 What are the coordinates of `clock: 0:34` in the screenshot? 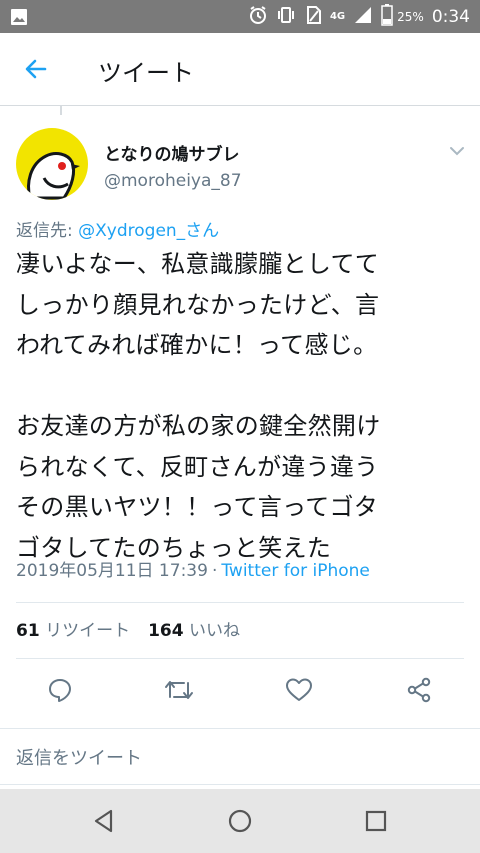 It's located at (450, 16).